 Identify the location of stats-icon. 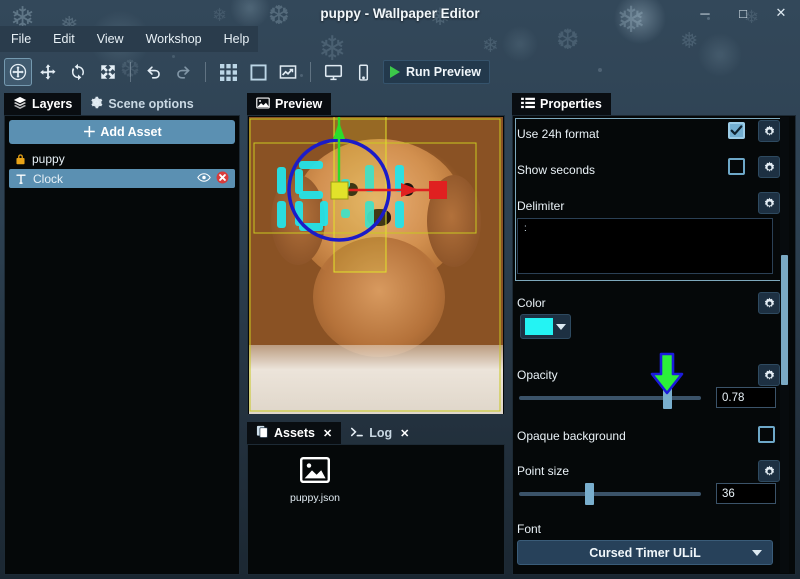
(288, 72).